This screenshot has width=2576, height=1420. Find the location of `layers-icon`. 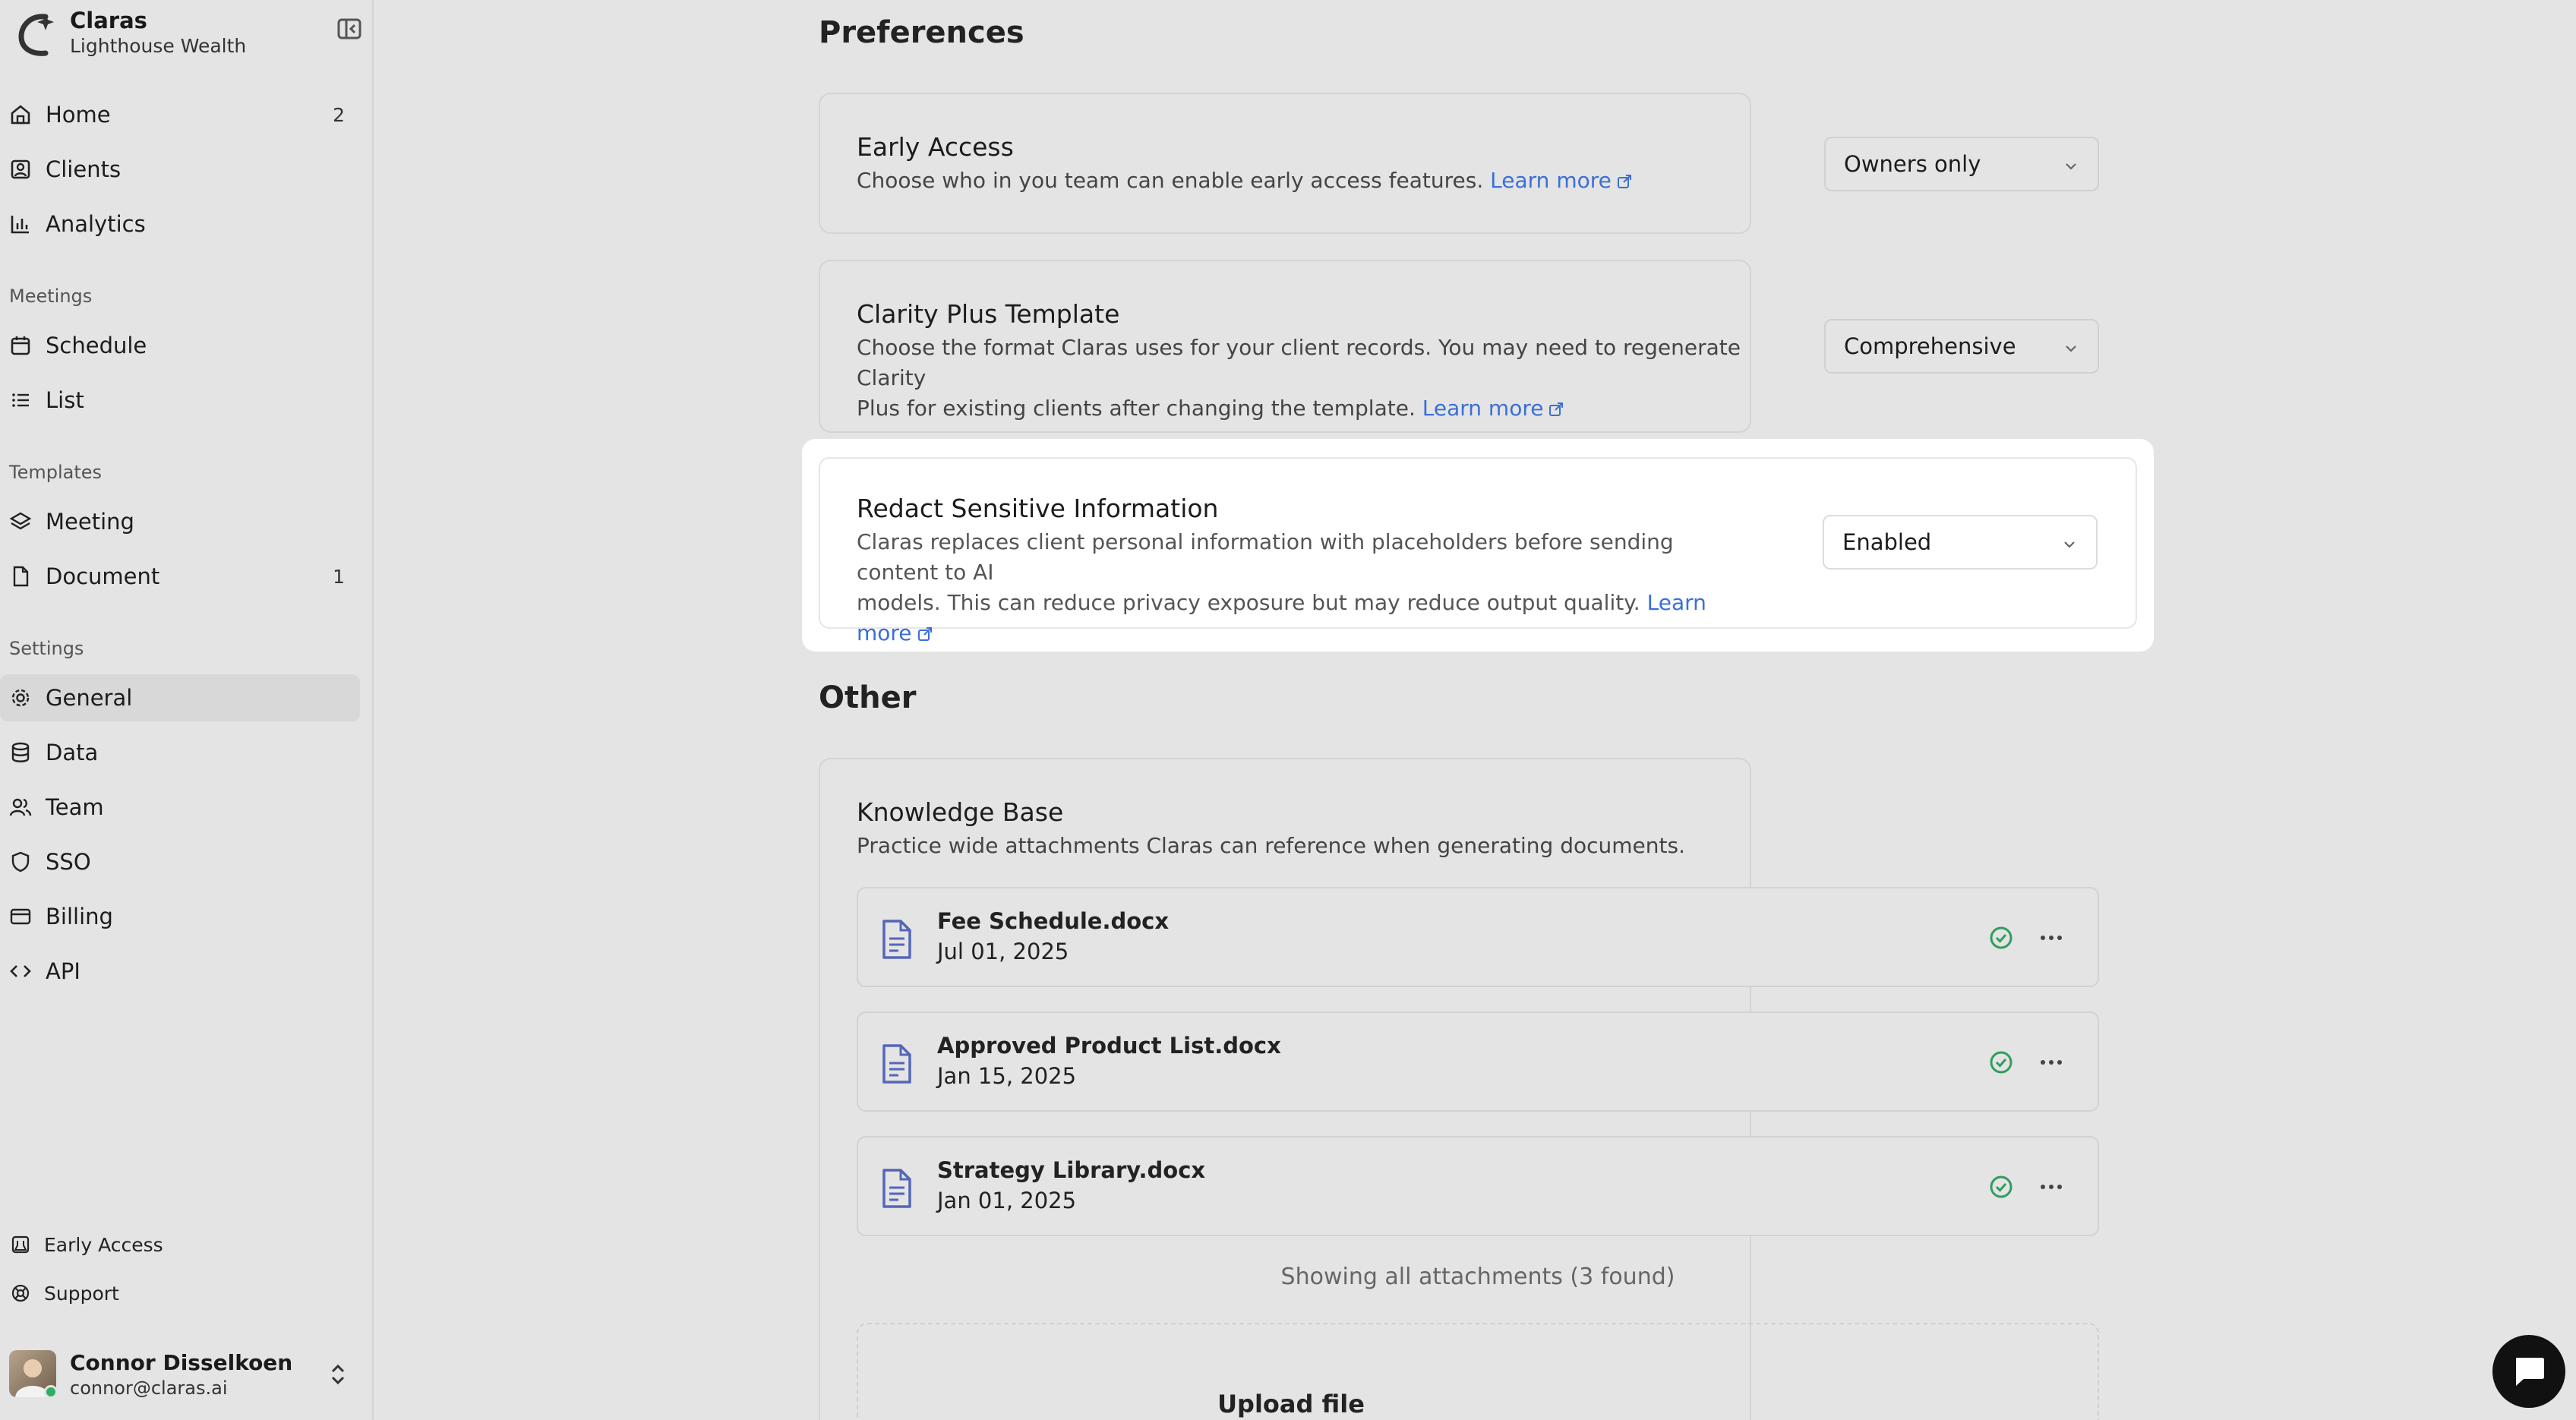

layers-icon is located at coordinates (20, 522).